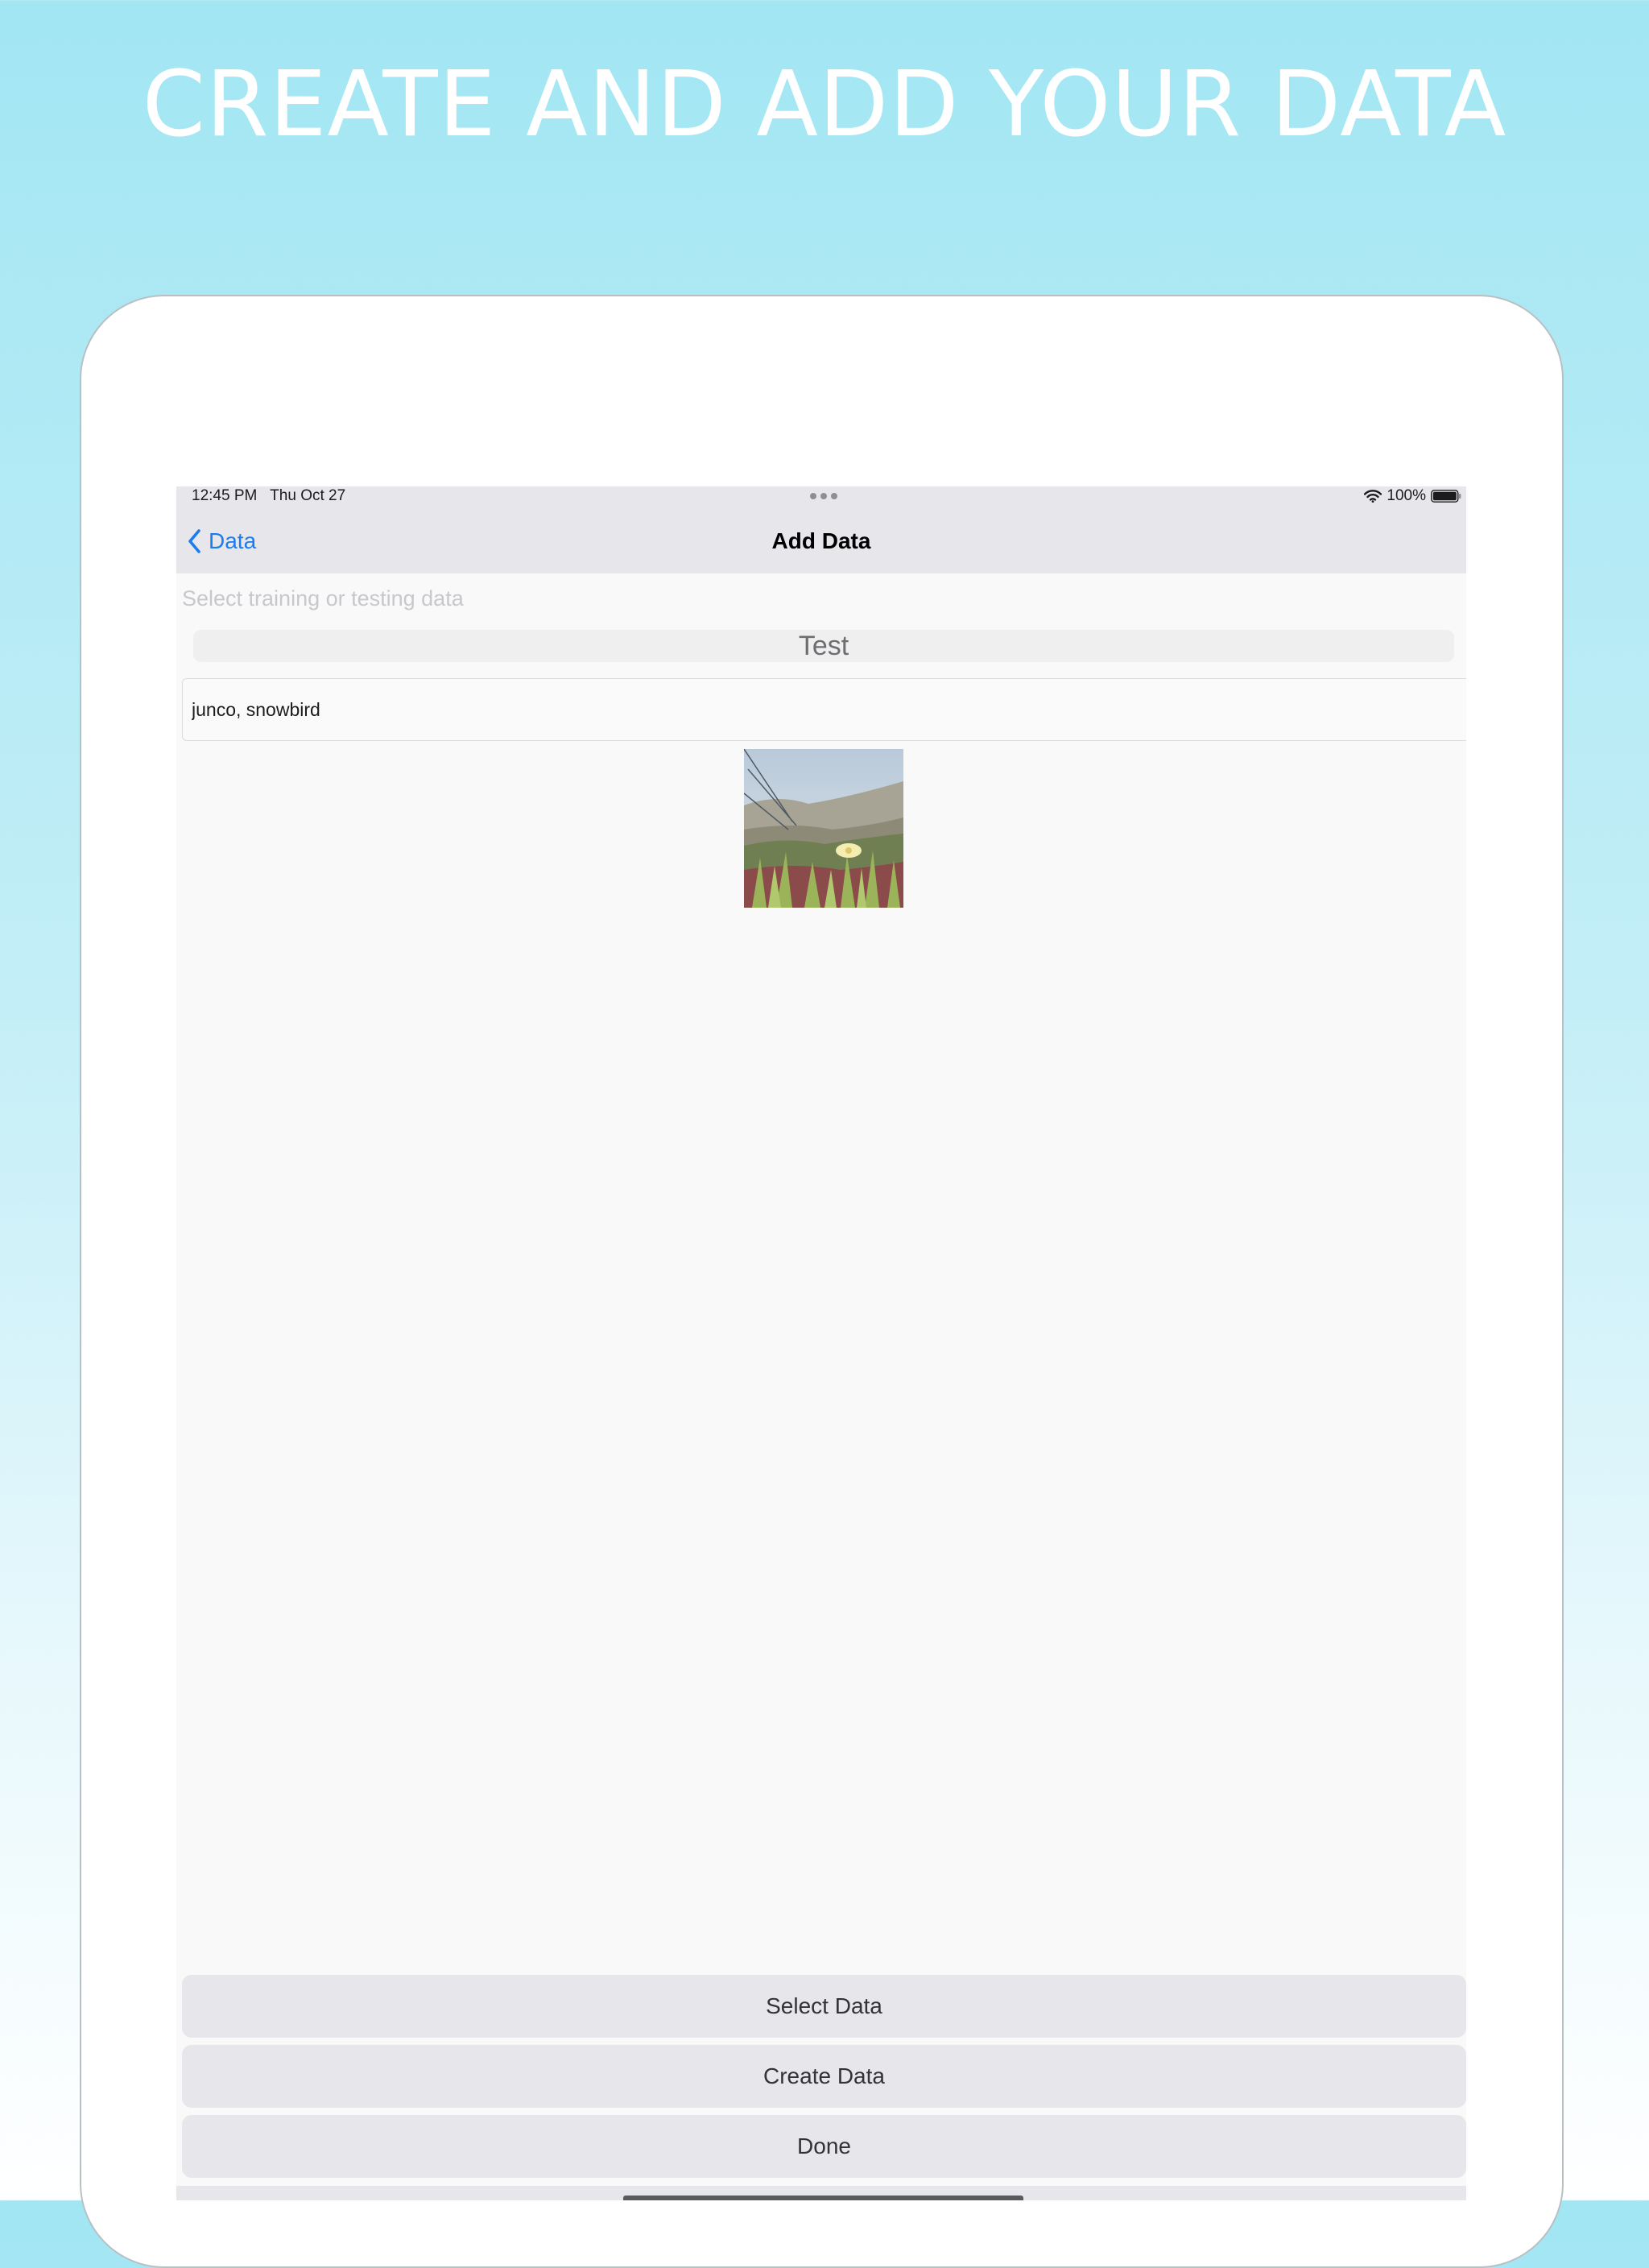 The height and width of the screenshot is (2268, 1649). What do you see at coordinates (824, 2146) in the screenshot?
I see `done-button: Done` at bounding box center [824, 2146].